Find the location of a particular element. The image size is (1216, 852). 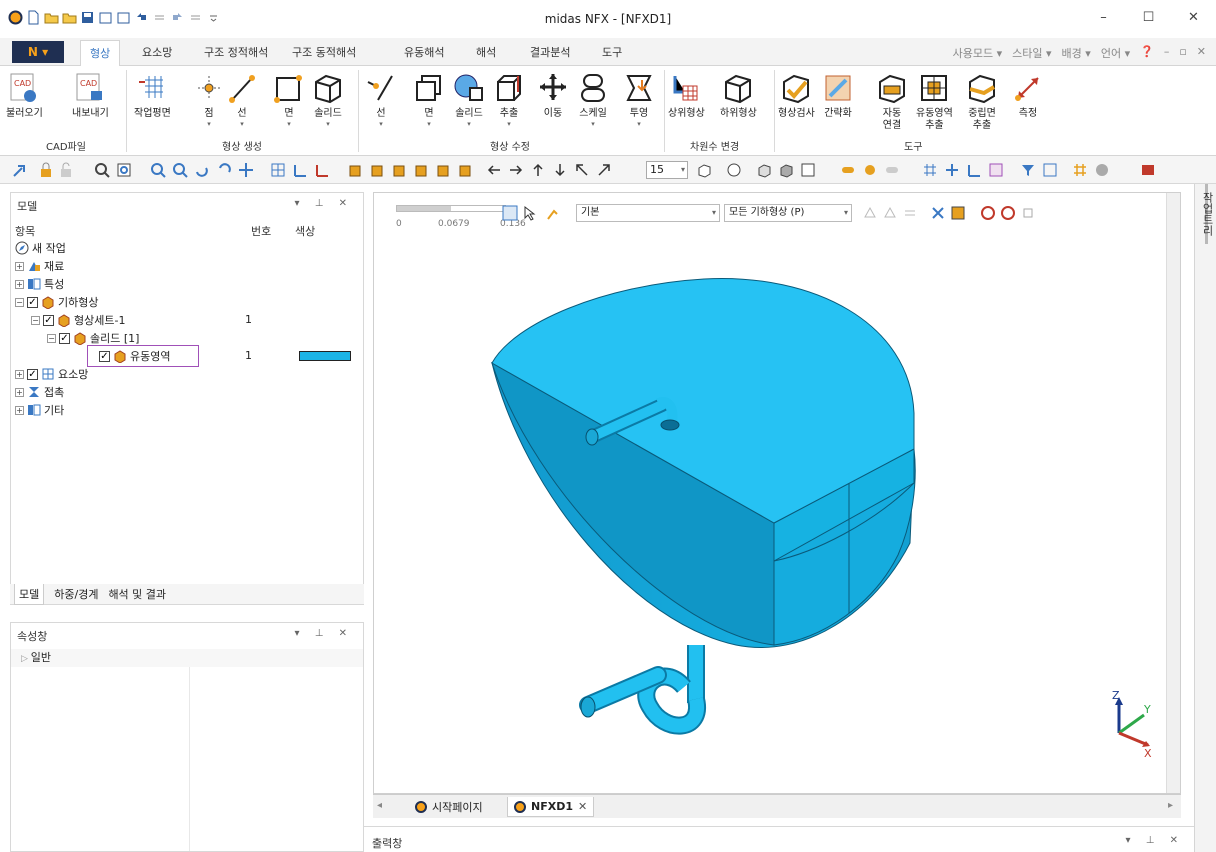

project-button: 투영 ▾ is located at coordinates (639, 100).